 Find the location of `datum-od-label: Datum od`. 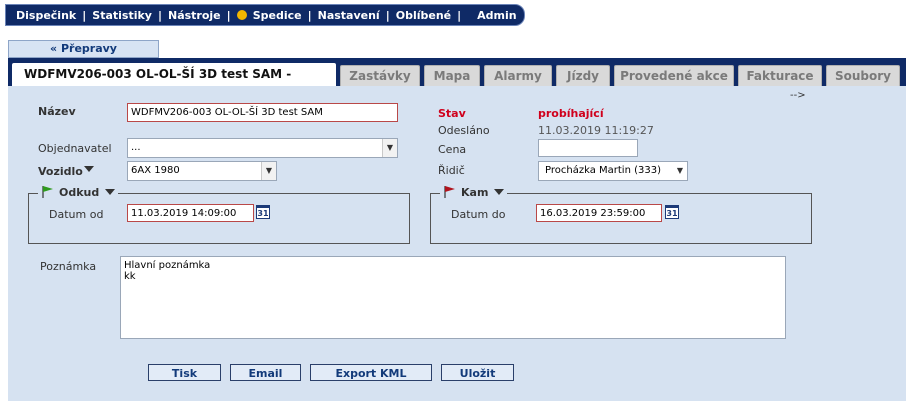

datum-od-label: Datum od is located at coordinates (76, 214).